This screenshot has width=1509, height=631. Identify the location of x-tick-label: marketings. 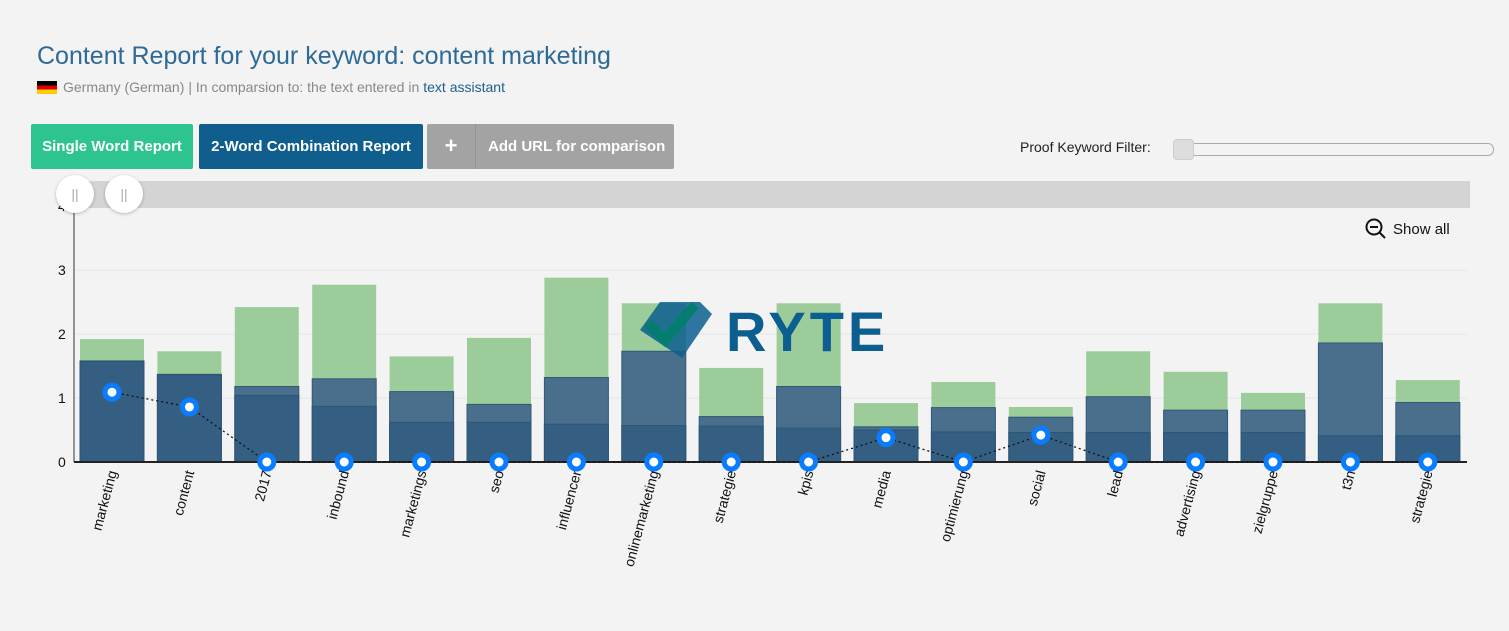
(412, 504).